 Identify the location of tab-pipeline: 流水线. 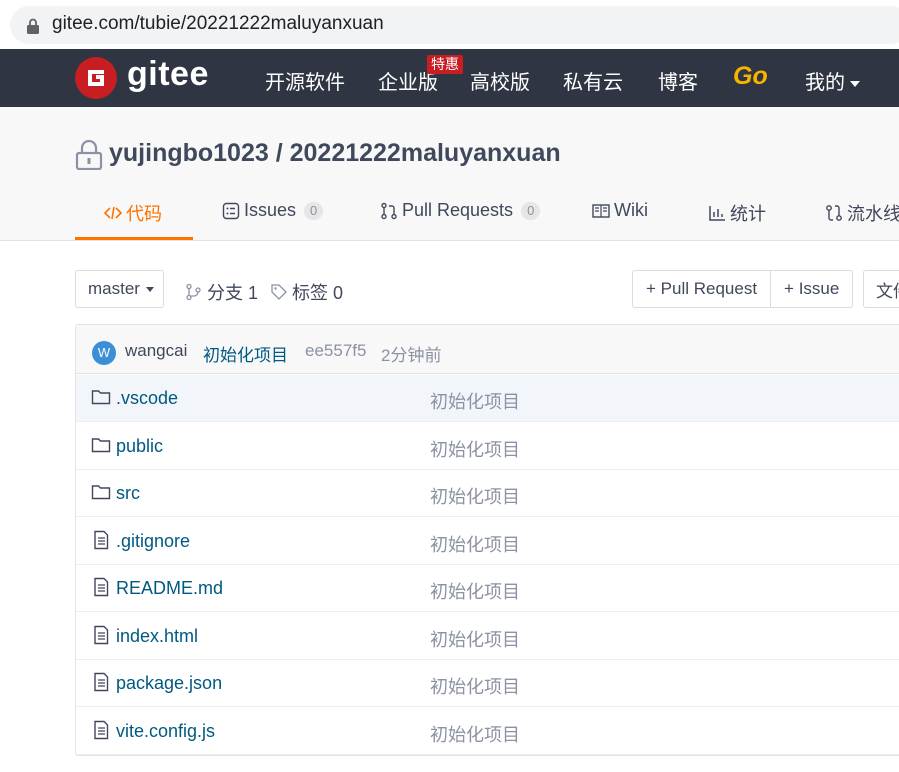
(862, 213).